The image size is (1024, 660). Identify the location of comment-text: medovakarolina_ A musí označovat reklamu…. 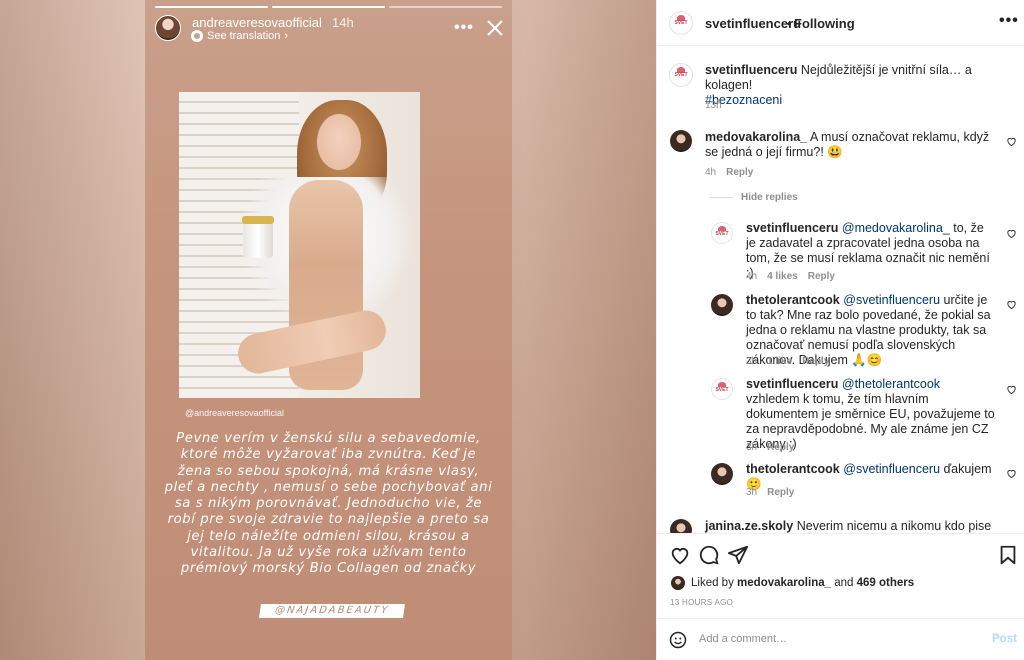
(850, 145).